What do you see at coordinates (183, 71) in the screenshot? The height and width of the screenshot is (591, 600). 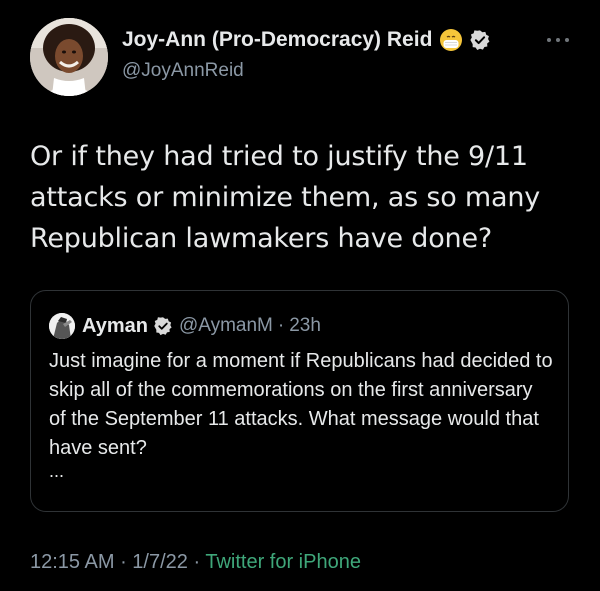 I see `author-handle: @JoyAnnReid` at bounding box center [183, 71].